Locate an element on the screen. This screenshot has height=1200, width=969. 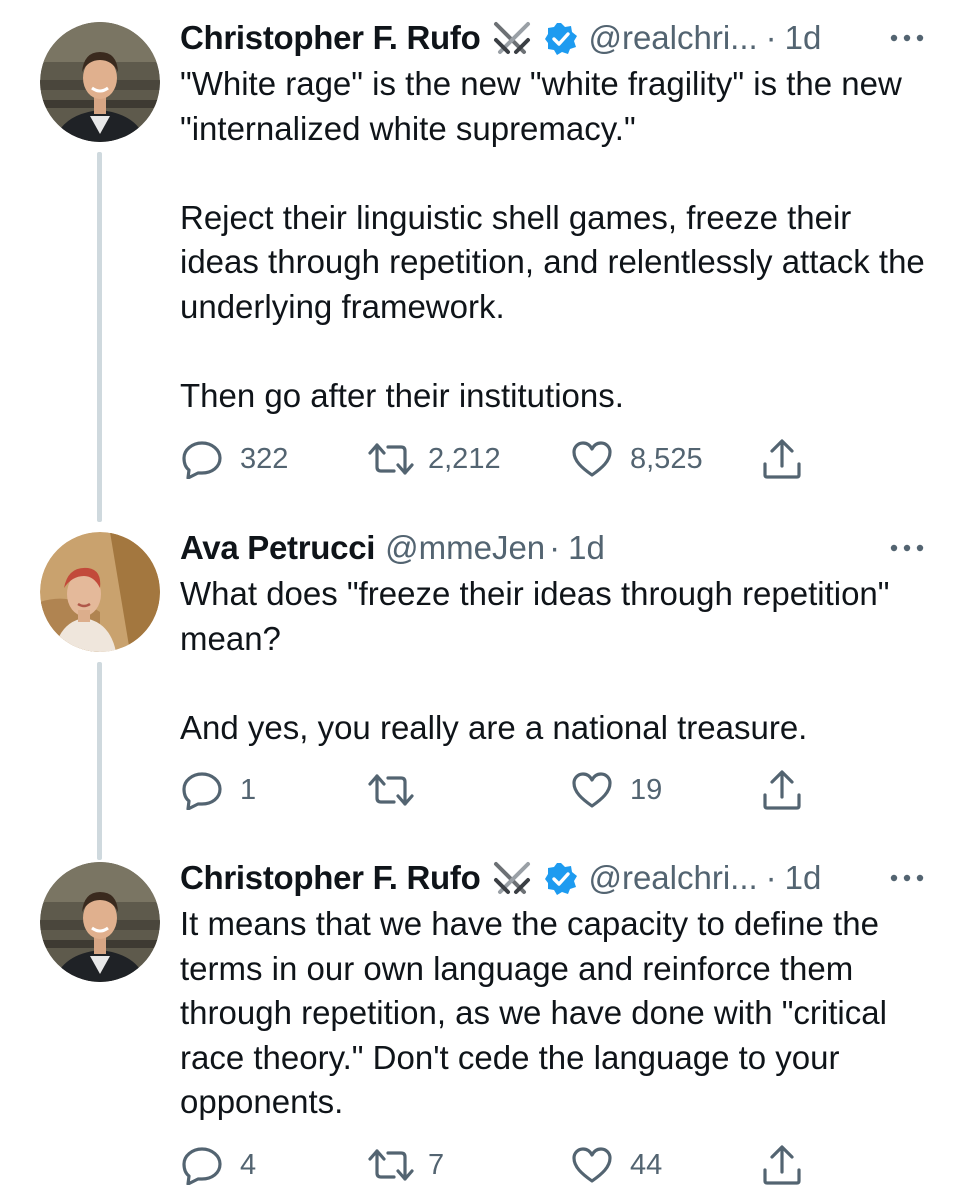
tweet-paragraph: Then go after their institutions. is located at coordinates (402, 396).